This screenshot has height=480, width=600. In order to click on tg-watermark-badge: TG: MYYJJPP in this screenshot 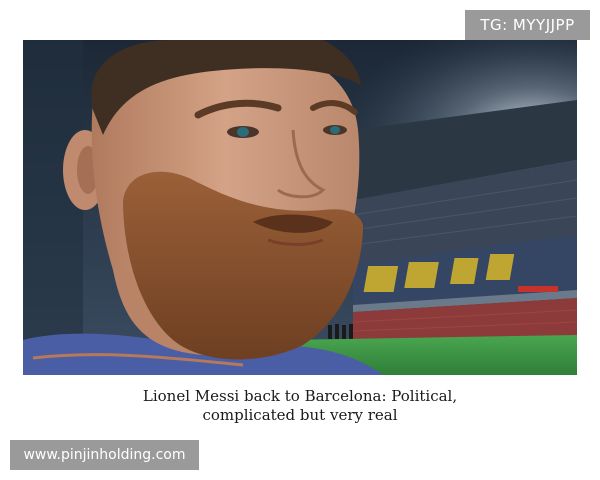, I will do `click(527, 25)`.